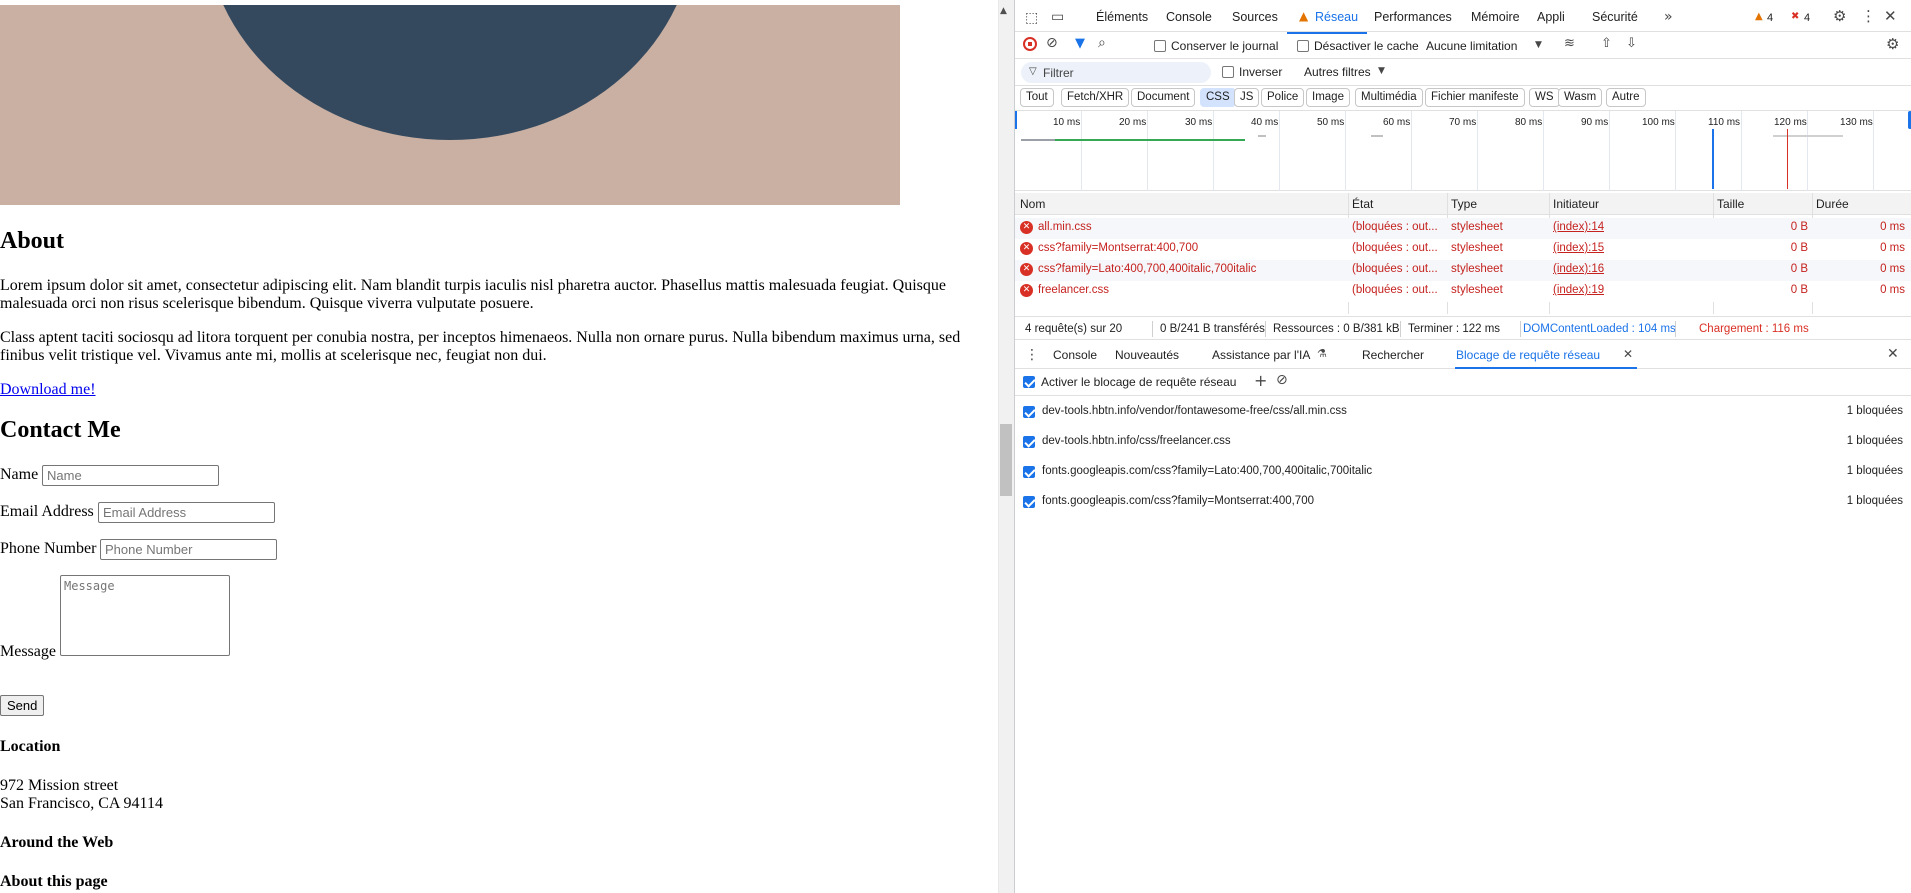 The image size is (1911, 893). I want to click on type-manifest: Fichier manifeste, so click(1475, 97).